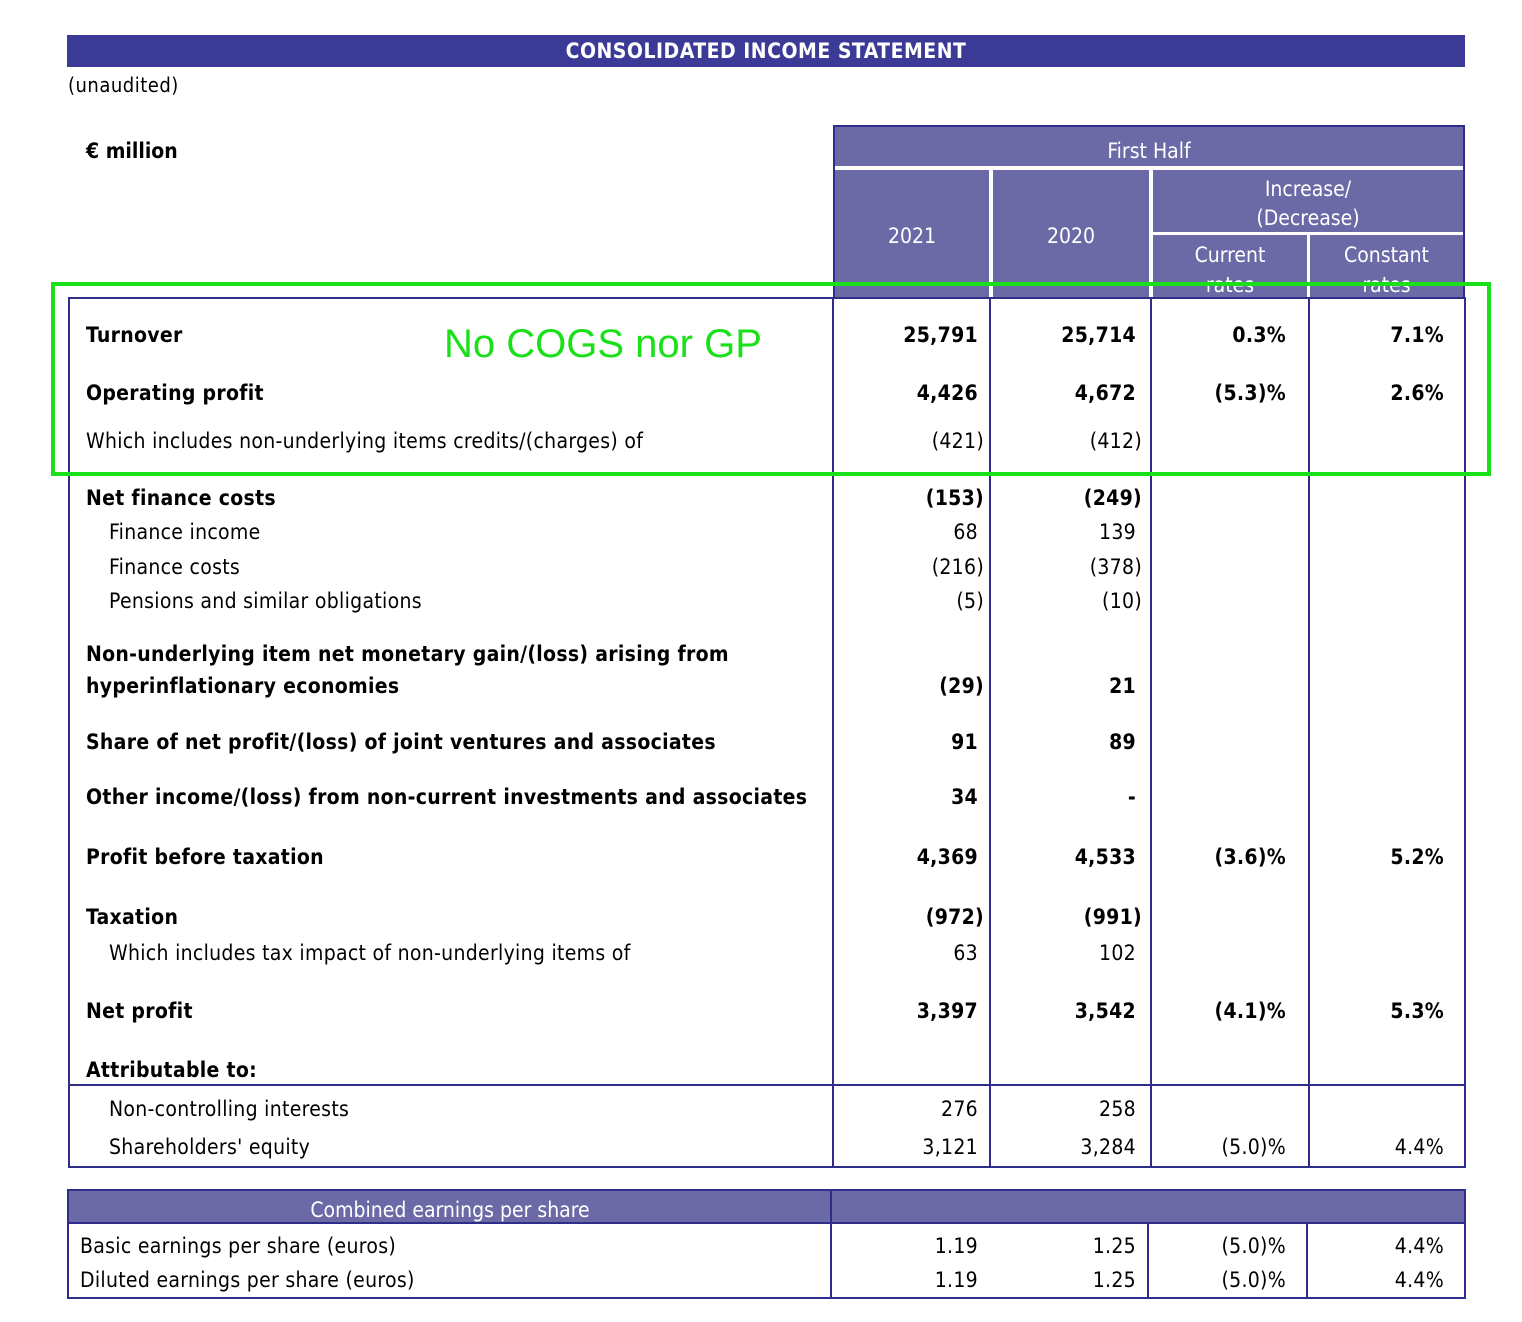  Describe the element at coordinates (123, 85) in the screenshot. I see `unaudited-note: (unaudited)` at that location.